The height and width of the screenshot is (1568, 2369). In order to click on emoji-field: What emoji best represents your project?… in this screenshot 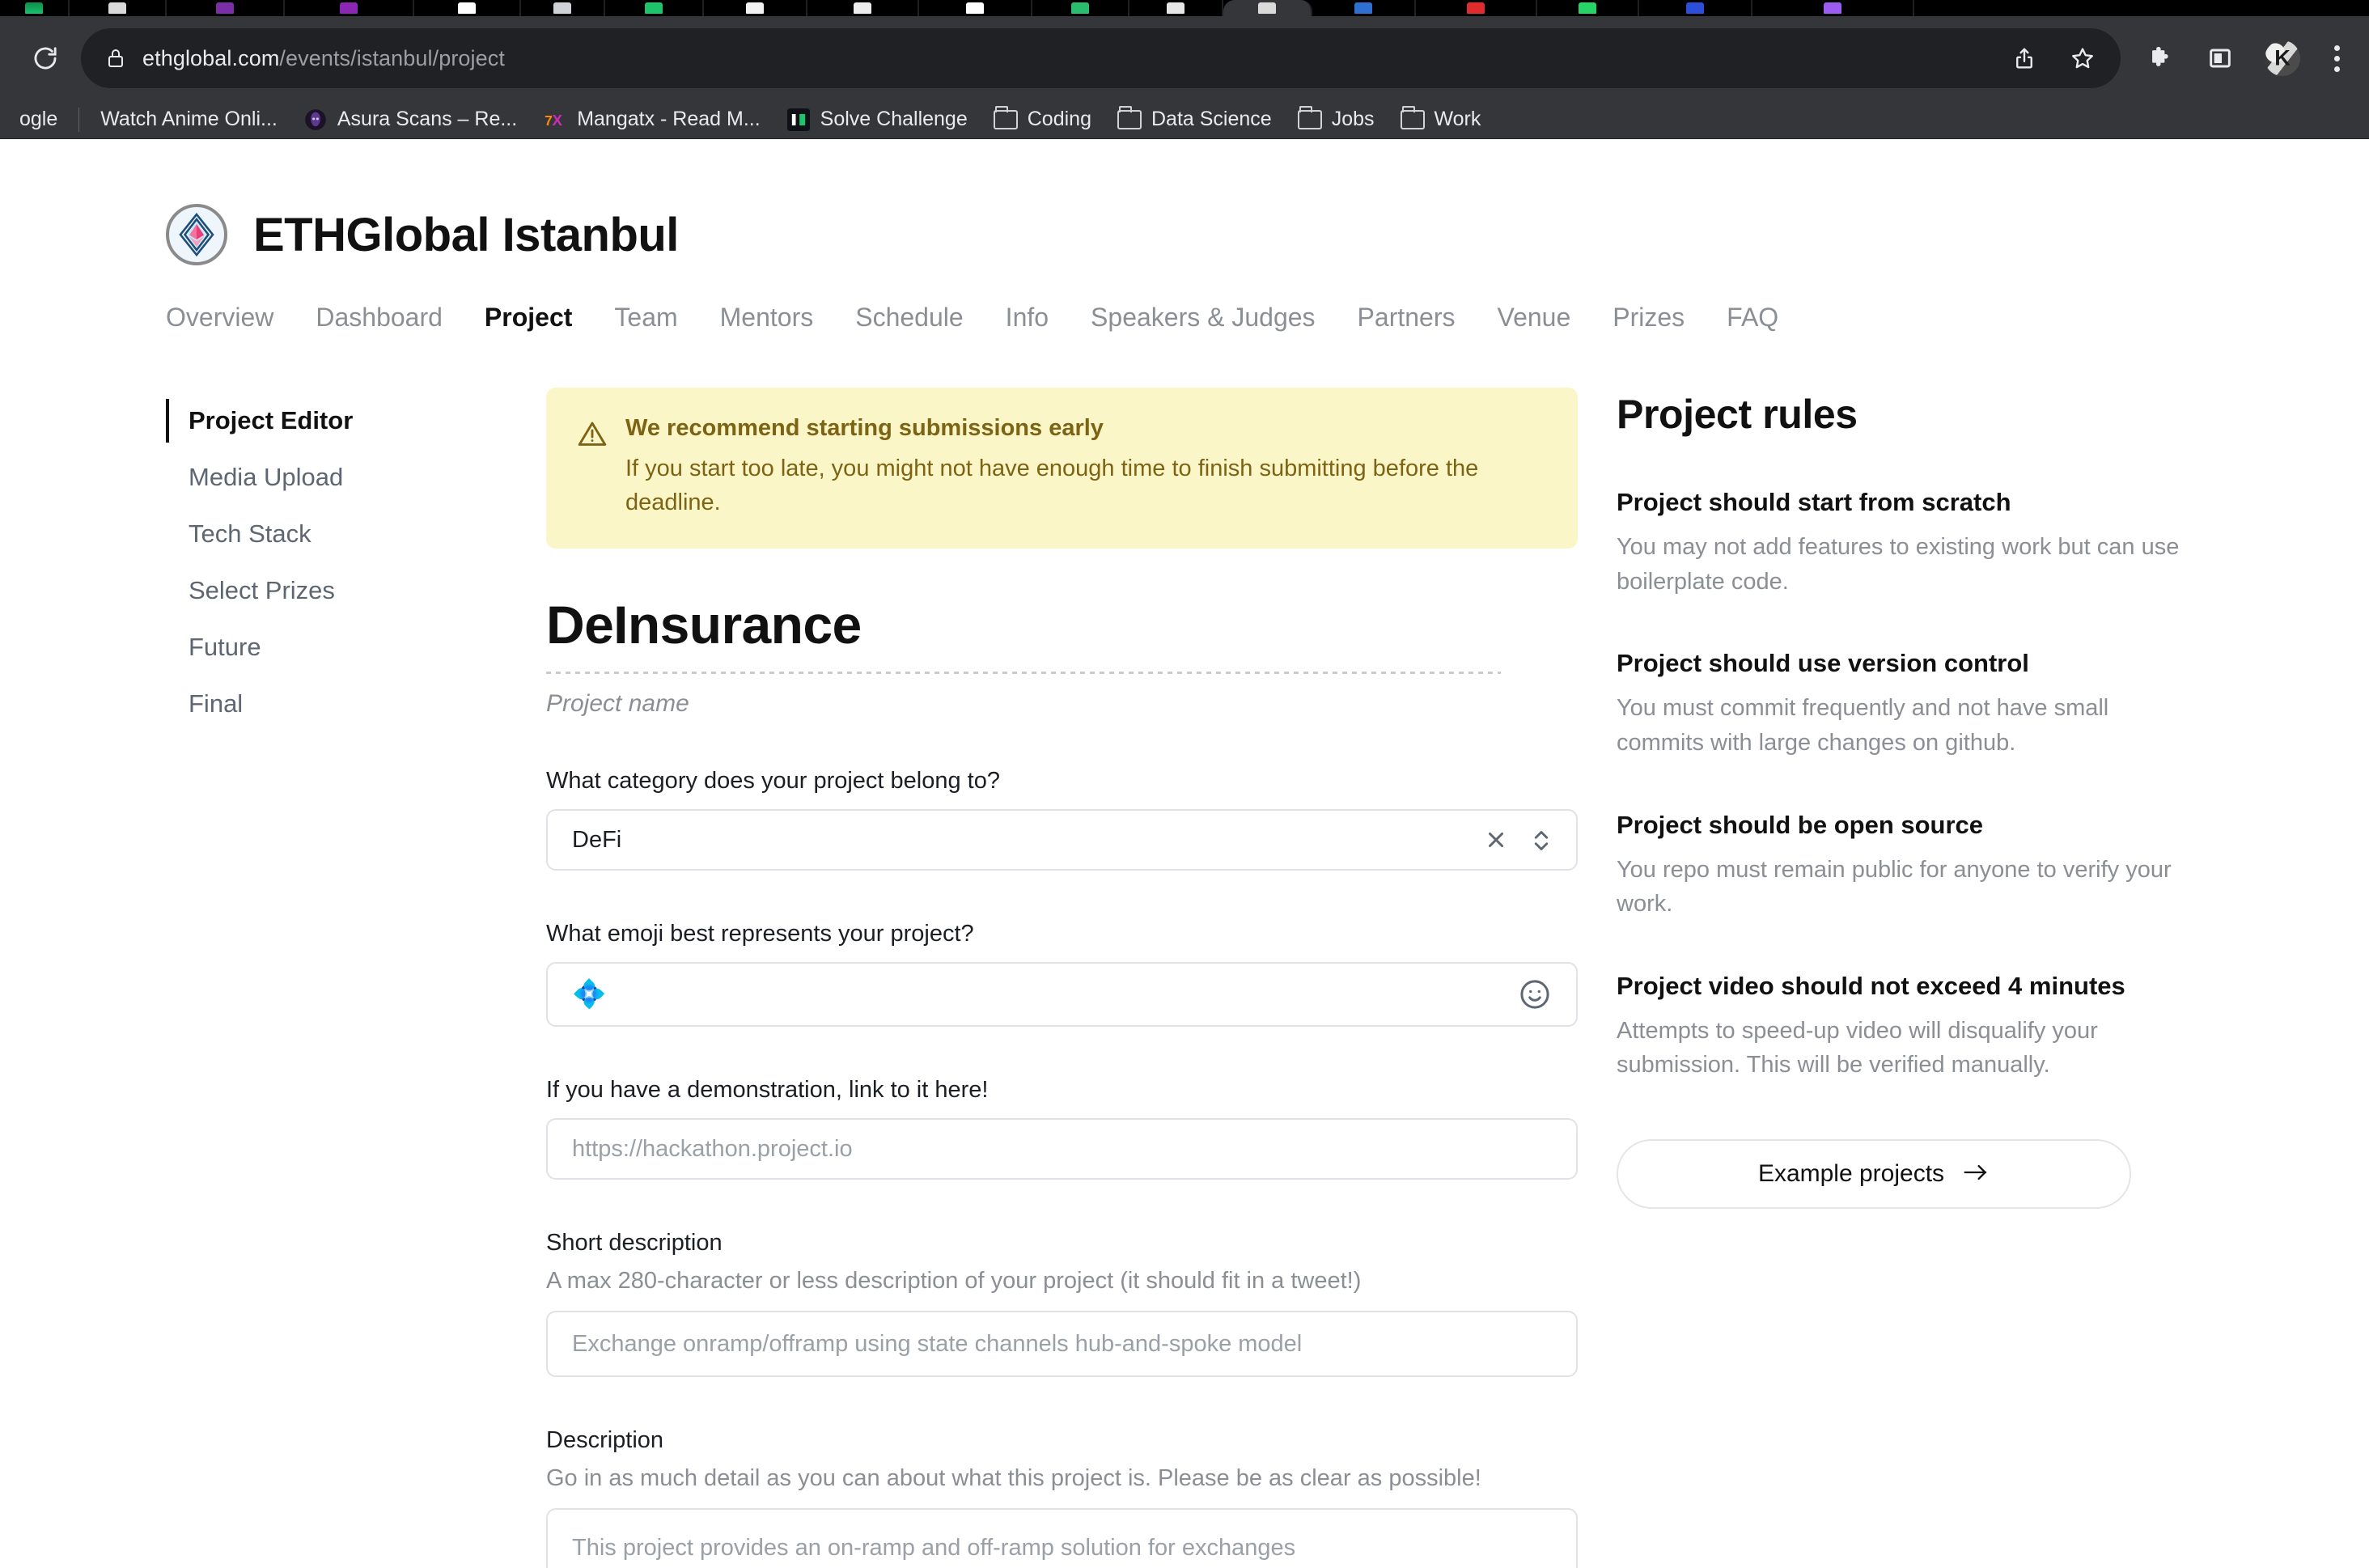, I will do `click(1062, 975)`.